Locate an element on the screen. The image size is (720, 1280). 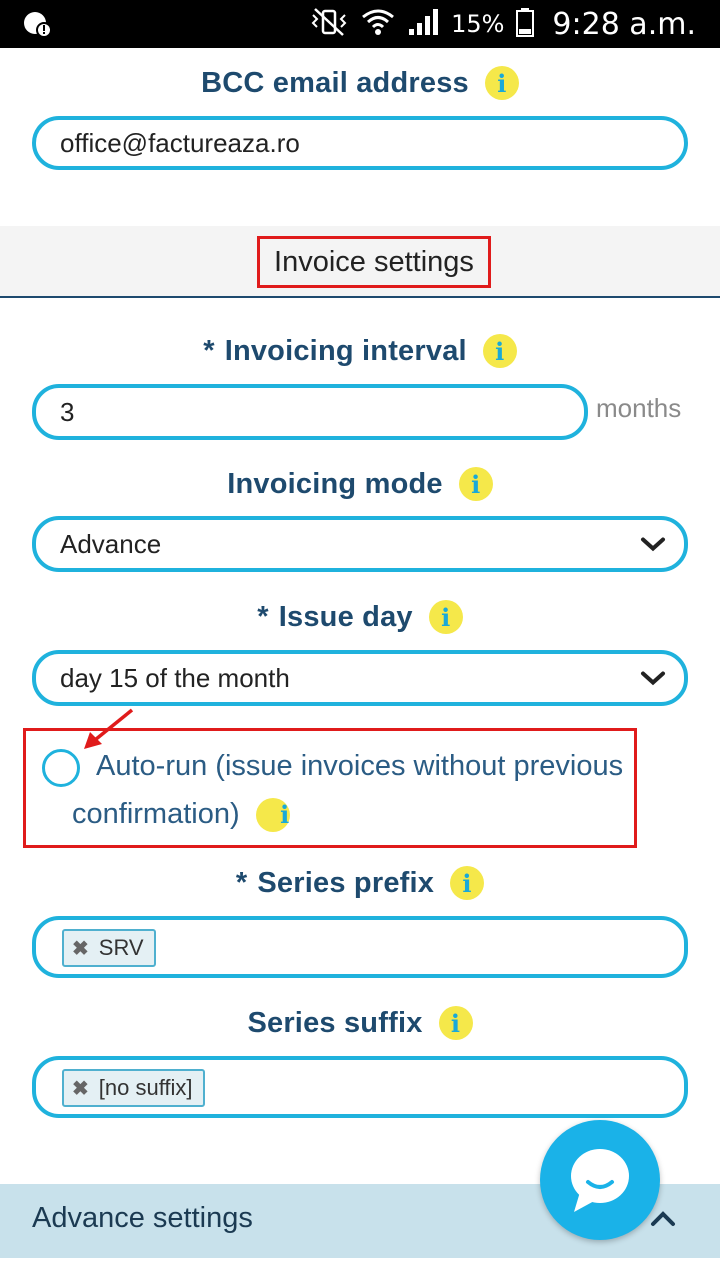
status-bar: 15% 9:28 a.m. is located at coordinates (360, 24).